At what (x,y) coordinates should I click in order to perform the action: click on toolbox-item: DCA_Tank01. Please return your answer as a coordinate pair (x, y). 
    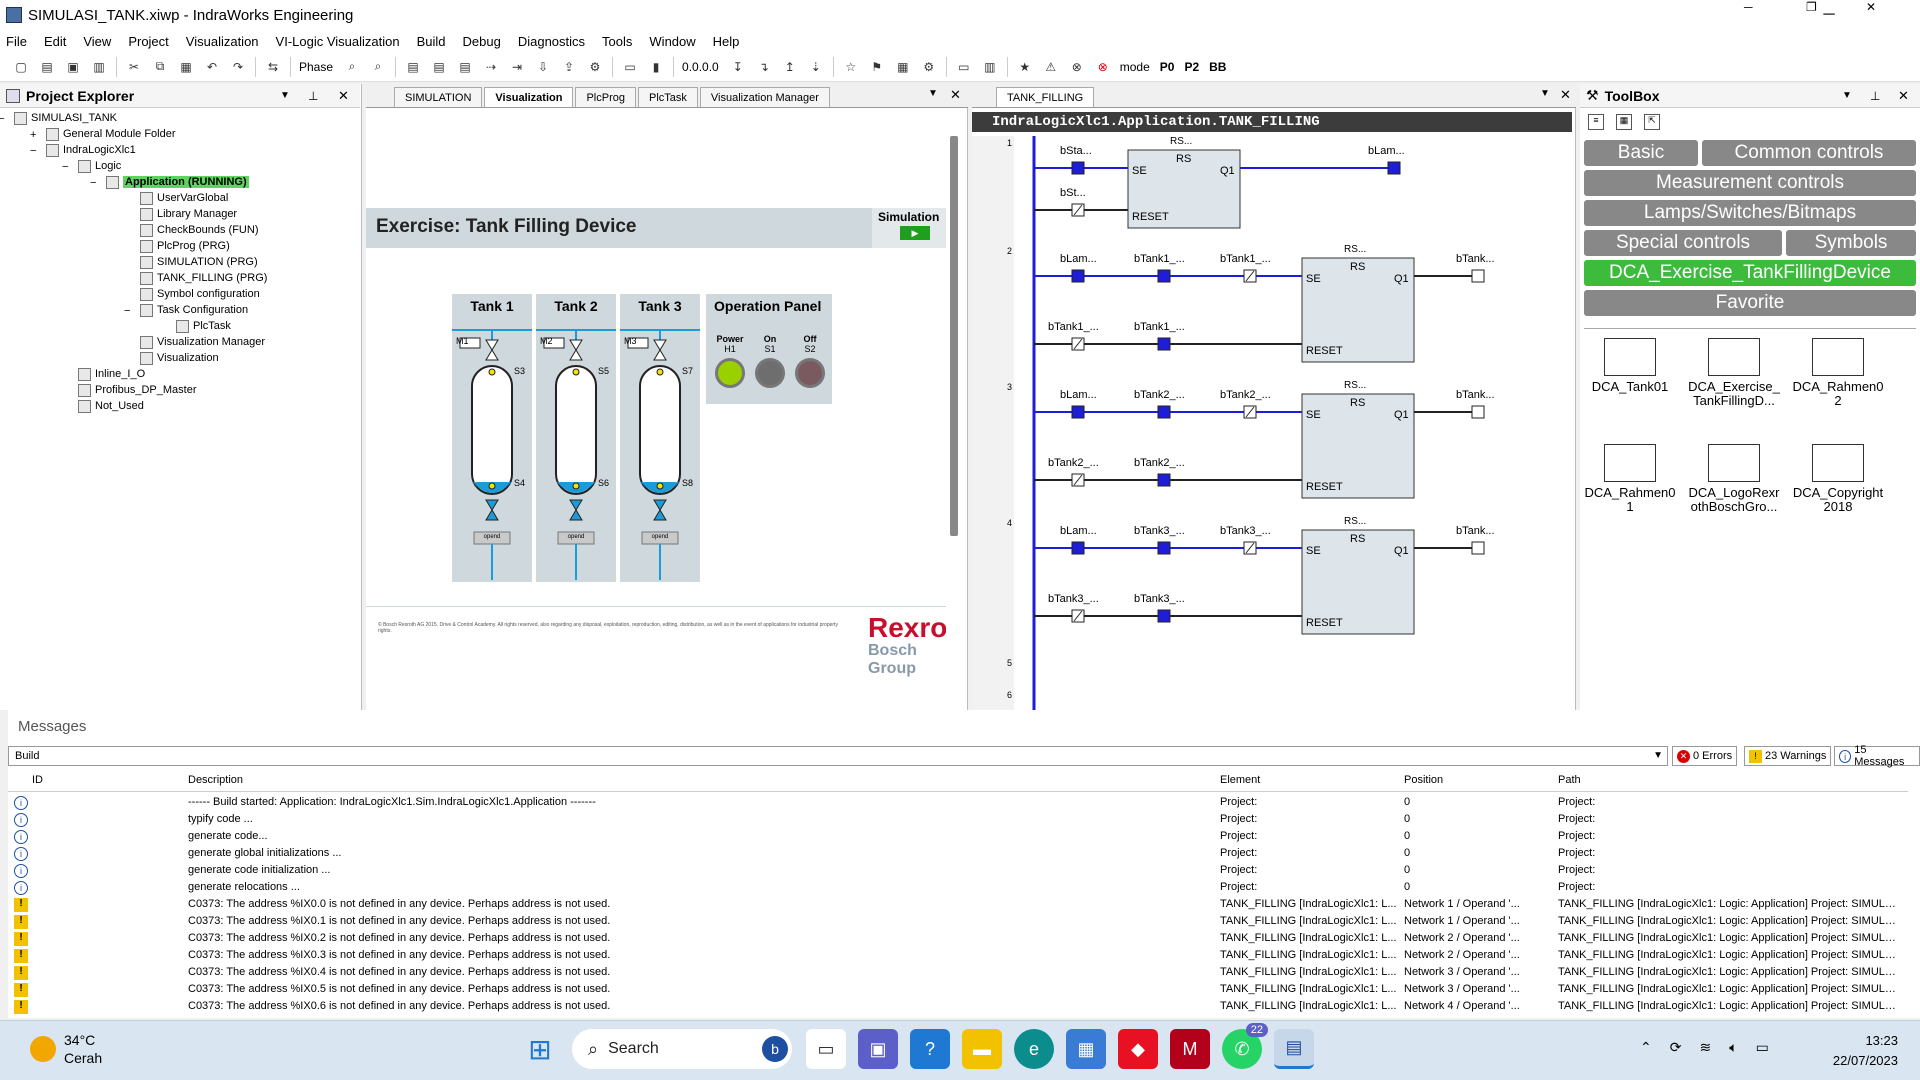
    Looking at the image, I should click on (1630, 366).